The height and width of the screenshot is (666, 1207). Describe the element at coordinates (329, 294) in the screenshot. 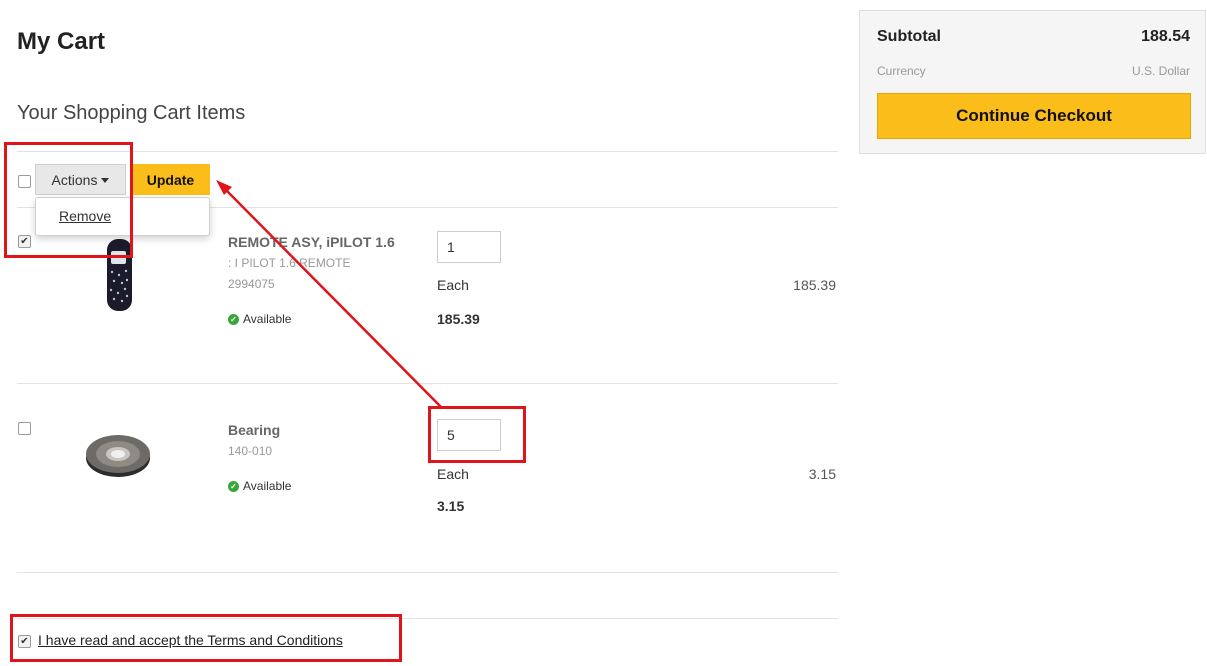

I see `annotation-arrow` at that location.